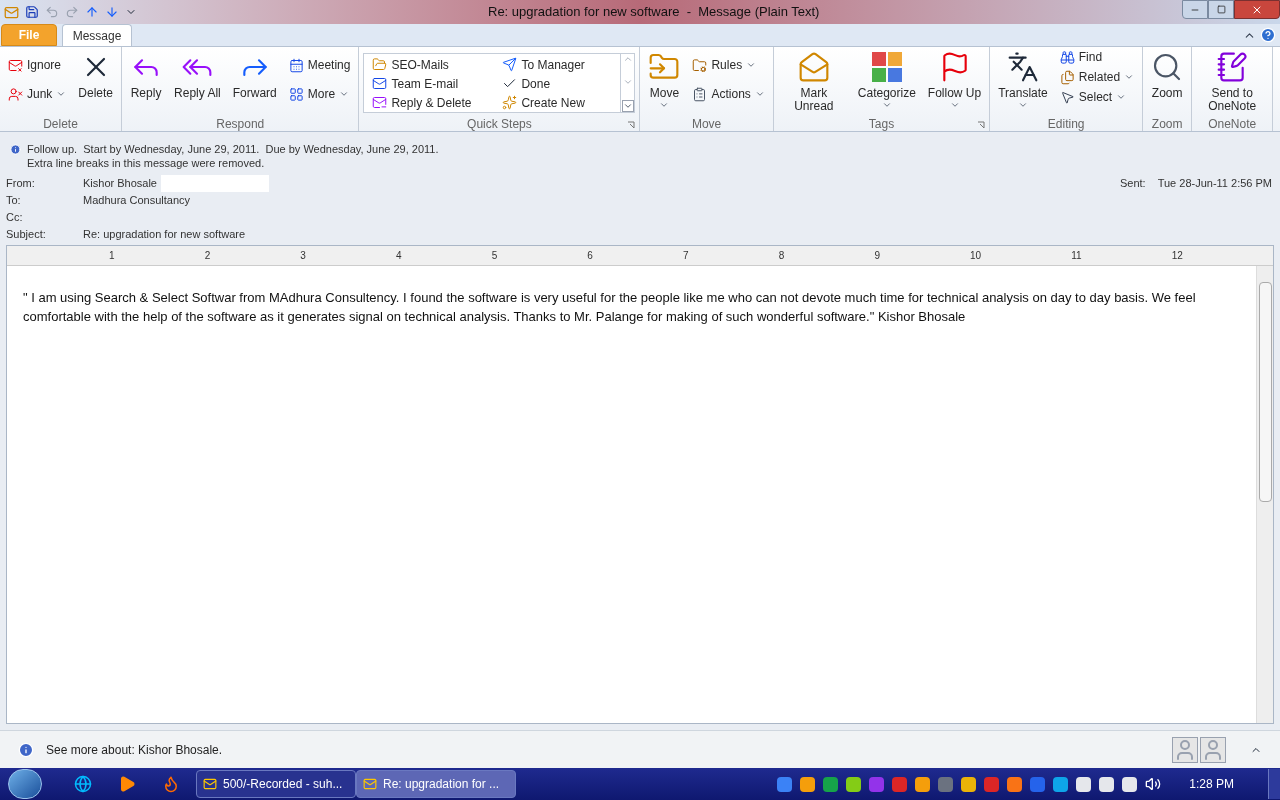 This screenshot has width=1280, height=800. I want to click on ribbon-button: Follow Up, so click(954, 82).